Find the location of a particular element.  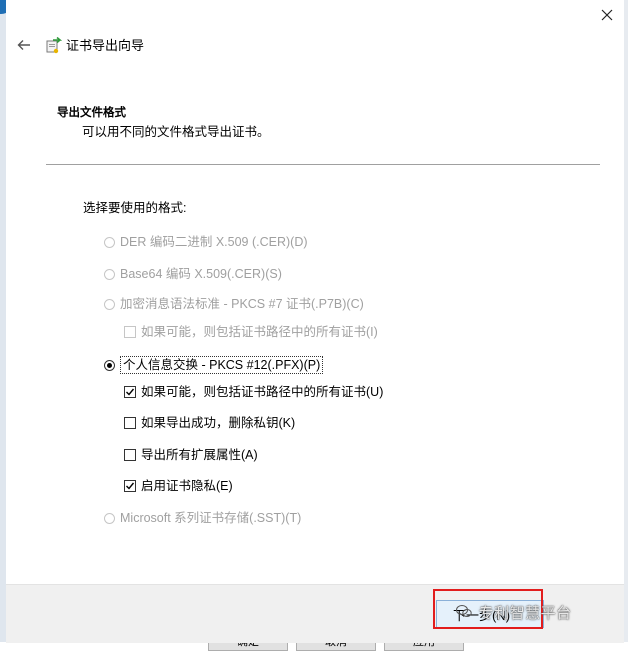

radio-selected-dot is located at coordinates (109, 365).